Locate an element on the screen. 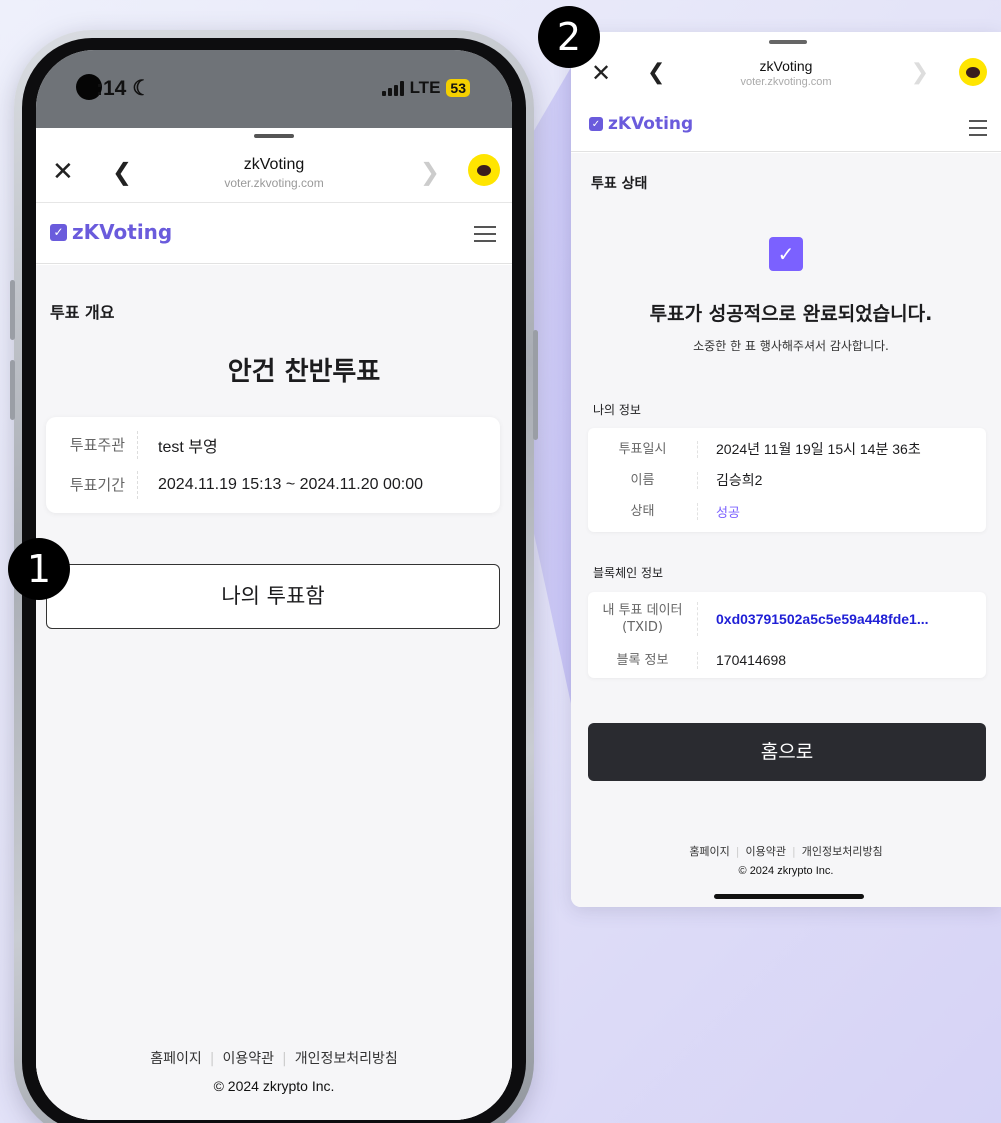 The height and width of the screenshot is (1123, 1001). home-indicator is located at coordinates (789, 896).